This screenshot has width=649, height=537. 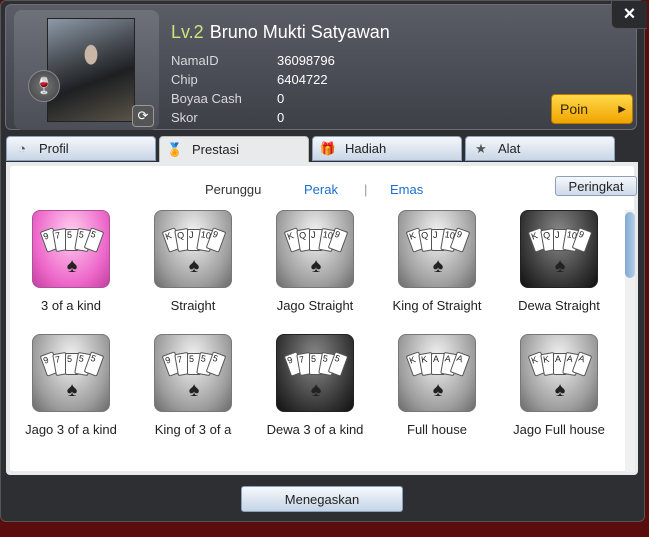 I want to click on tab-label: Profil, so click(x=54, y=148).